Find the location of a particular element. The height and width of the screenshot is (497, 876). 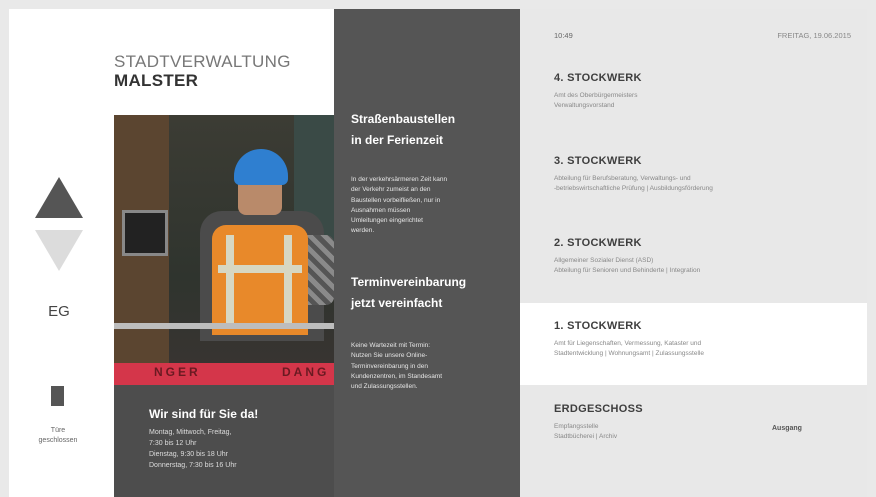

floor-title: 4. STOCKWERK is located at coordinates (598, 78).